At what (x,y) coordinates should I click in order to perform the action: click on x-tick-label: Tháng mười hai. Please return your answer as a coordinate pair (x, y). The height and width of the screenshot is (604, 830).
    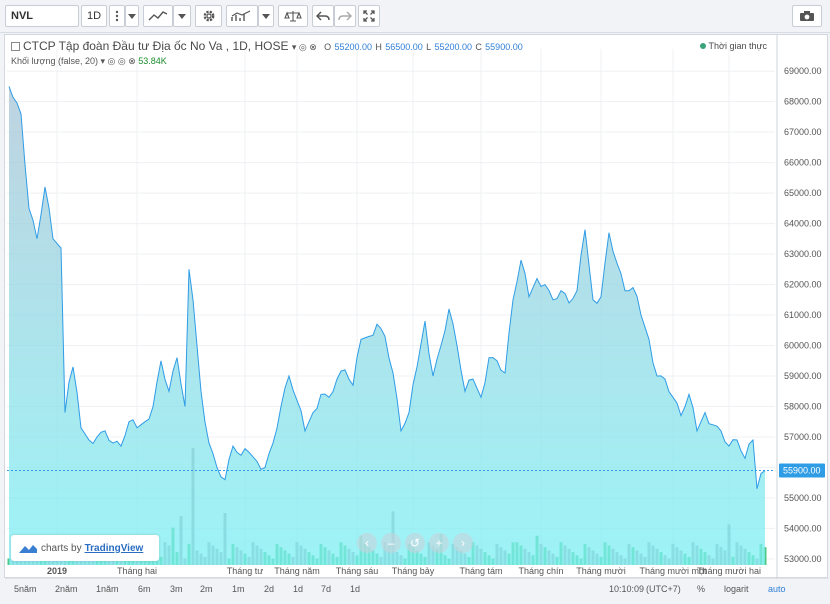
    Looking at the image, I should click on (729, 571).